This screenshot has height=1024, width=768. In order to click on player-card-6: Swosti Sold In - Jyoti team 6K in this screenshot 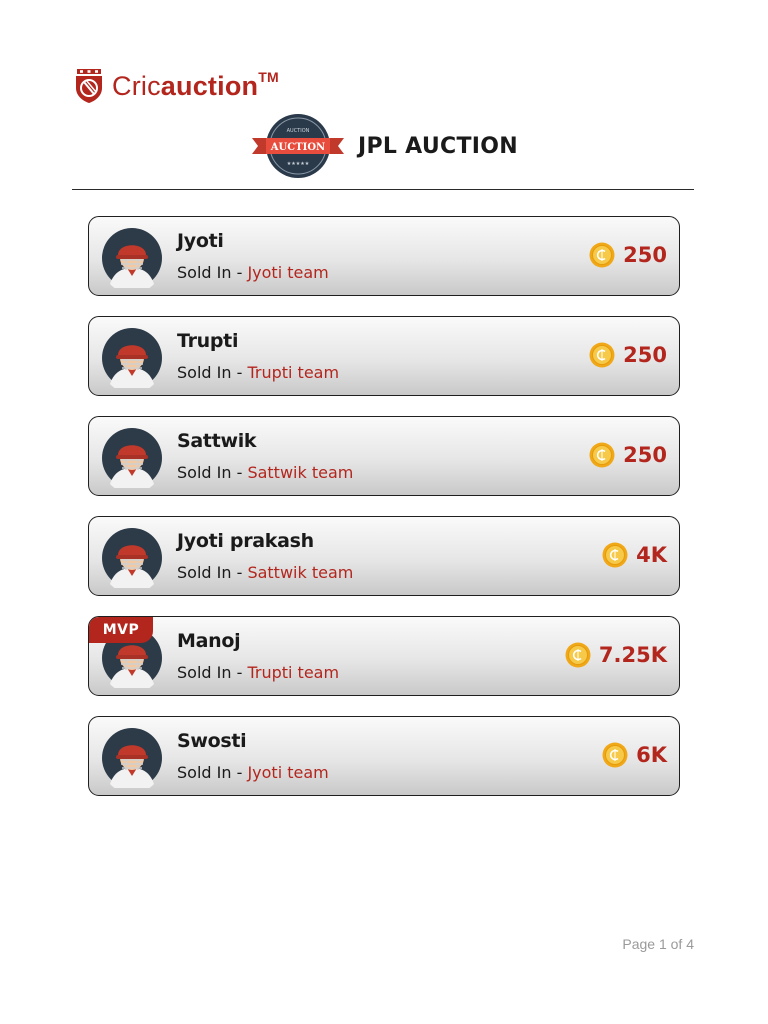, I will do `click(384, 756)`.